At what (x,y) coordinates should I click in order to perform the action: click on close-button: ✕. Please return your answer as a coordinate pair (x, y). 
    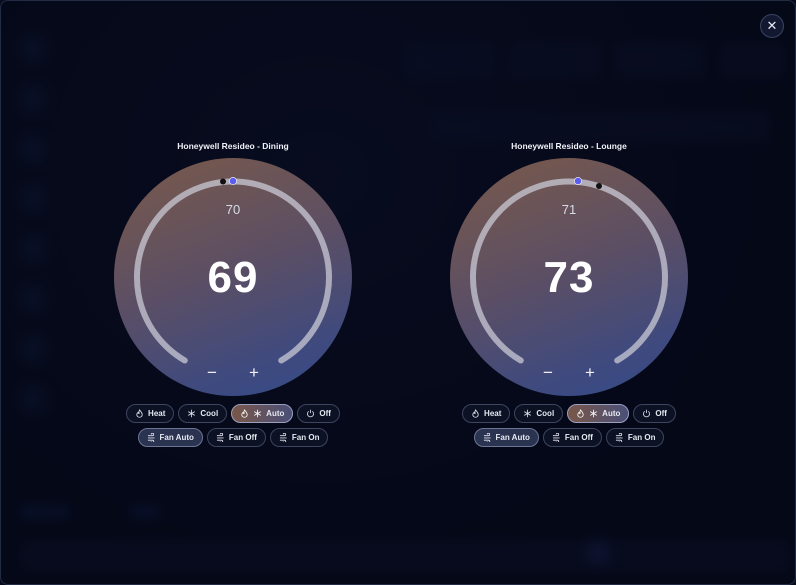
    Looking at the image, I should click on (772, 26).